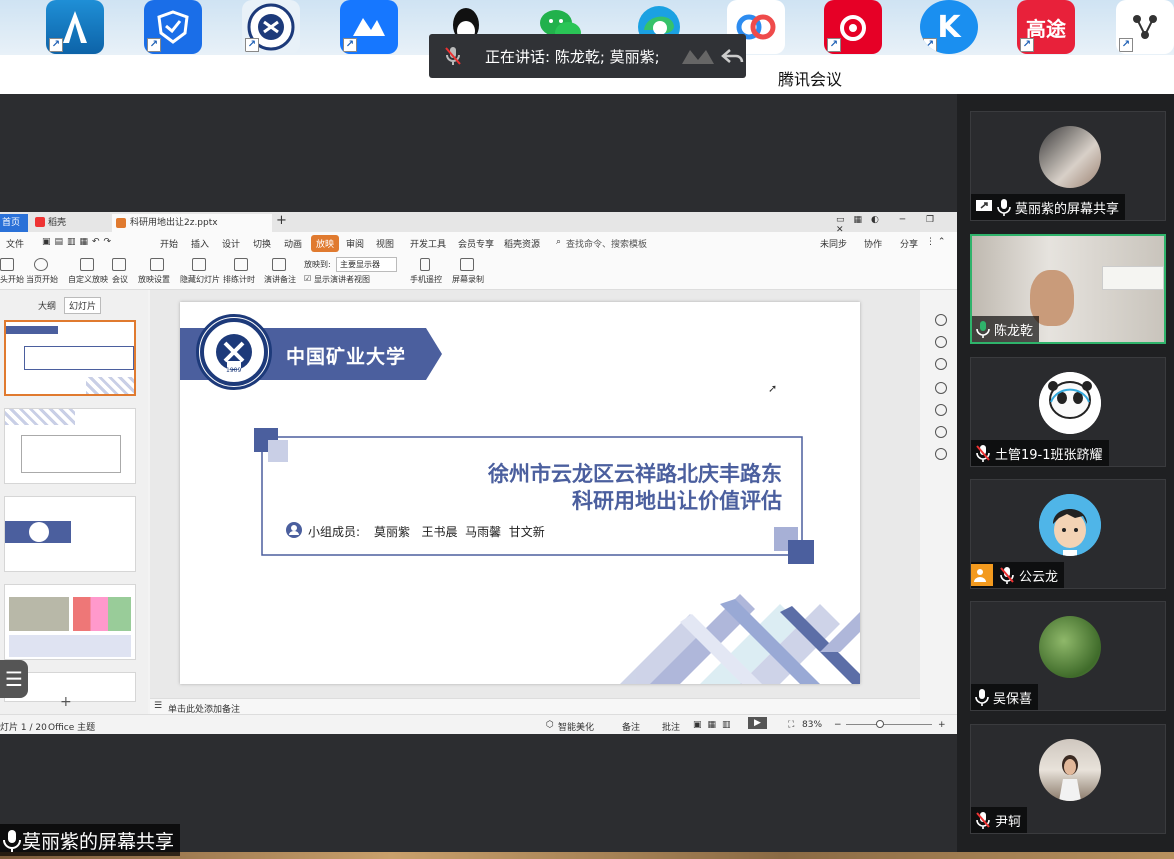 The height and width of the screenshot is (859, 1174). Describe the element at coordinates (715, 725) in the screenshot. I see `view-mode-icons: ▣▦▥` at that location.